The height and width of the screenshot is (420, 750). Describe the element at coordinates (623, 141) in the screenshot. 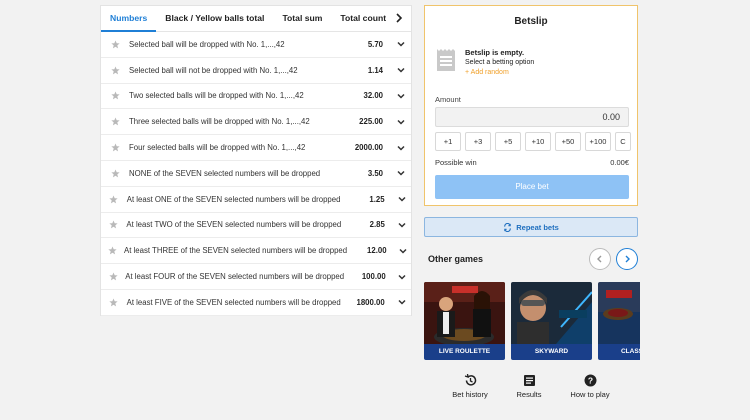

I see `chip-clear: C` at that location.